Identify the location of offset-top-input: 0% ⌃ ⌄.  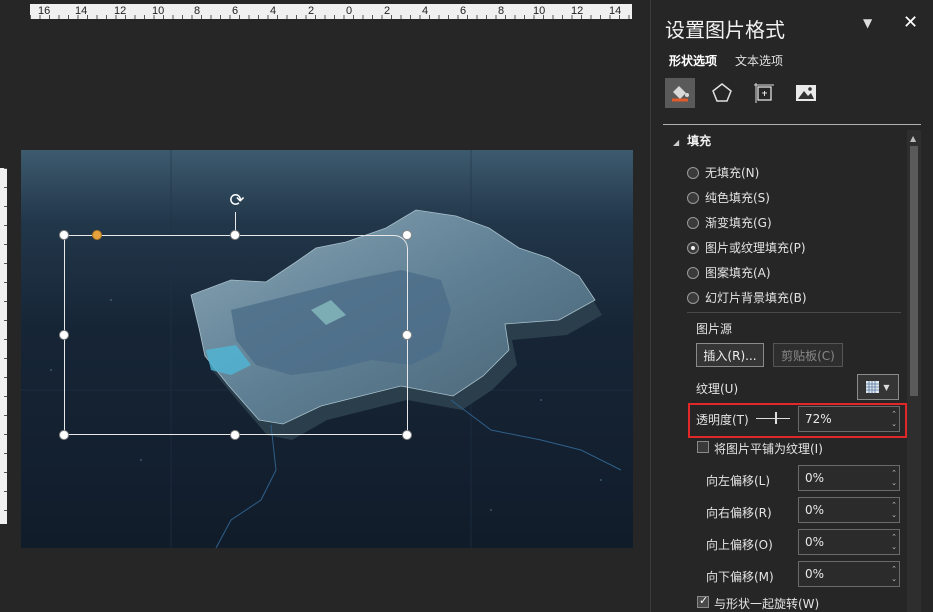
(849, 542).